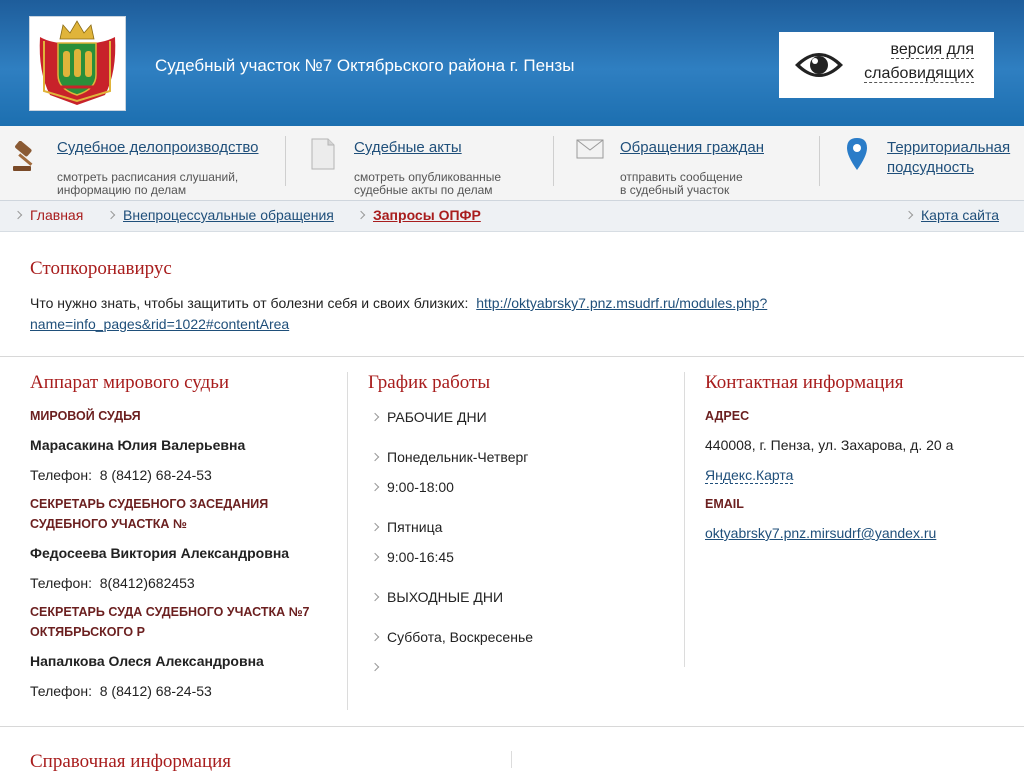 Image resolution: width=1024 pixels, height=773 pixels. What do you see at coordinates (820, 533) in the screenshot?
I see `email-link: oktyabrsky7.pnz.mirsudrf@yandex.ru` at bounding box center [820, 533].